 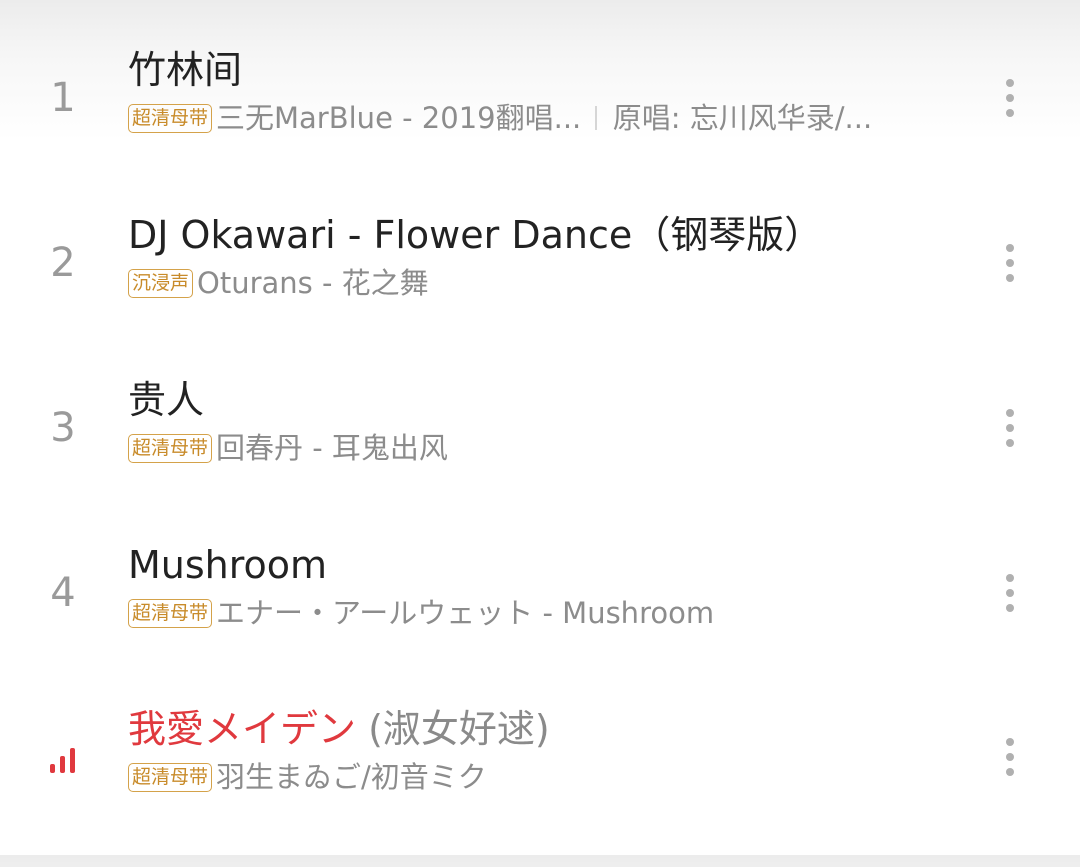 What do you see at coordinates (351, 777) in the screenshot?
I see `artist-album-text: 羽生まゐご/初音ミク` at bounding box center [351, 777].